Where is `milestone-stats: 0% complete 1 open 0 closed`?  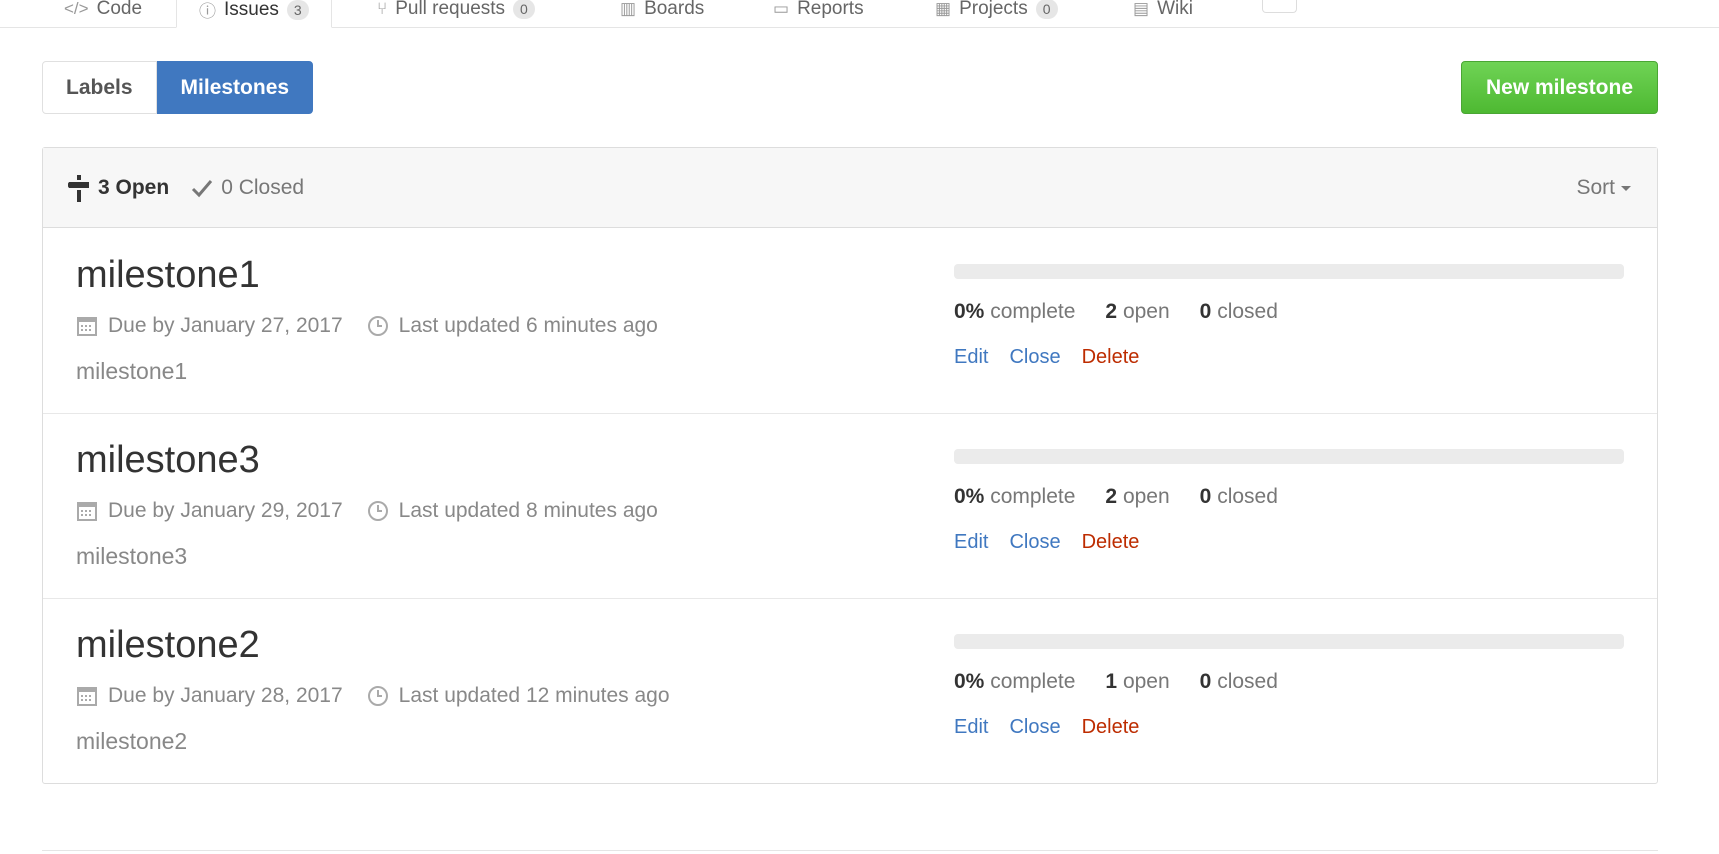 milestone-stats: 0% complete 1 open 0 closed is located at coordinates (1131, 682).